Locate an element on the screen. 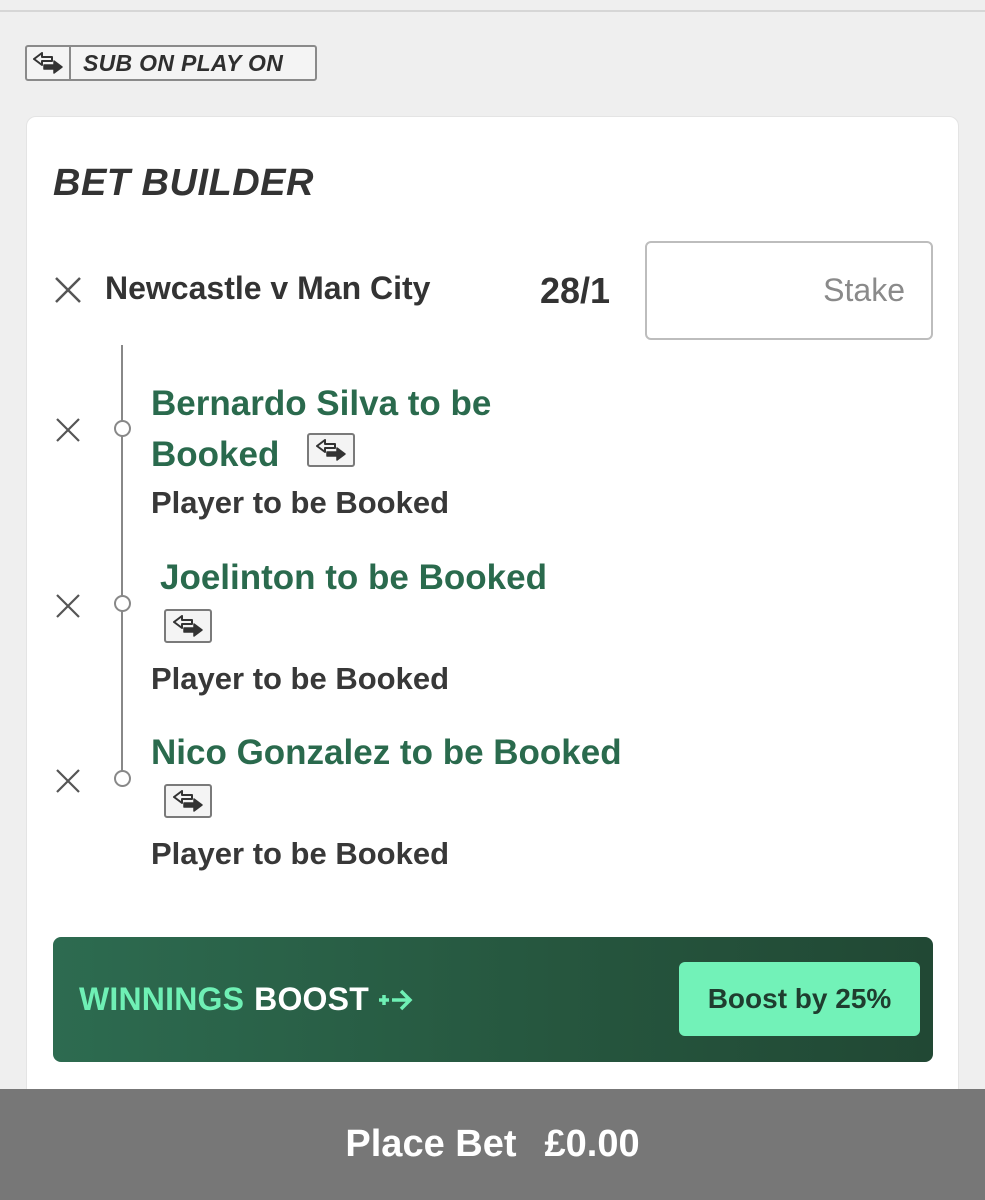 The height and width of the screenshot is (1200, 985). winnings-boost-label: WINNINGS BOOST is located at coordinates (246, 999).